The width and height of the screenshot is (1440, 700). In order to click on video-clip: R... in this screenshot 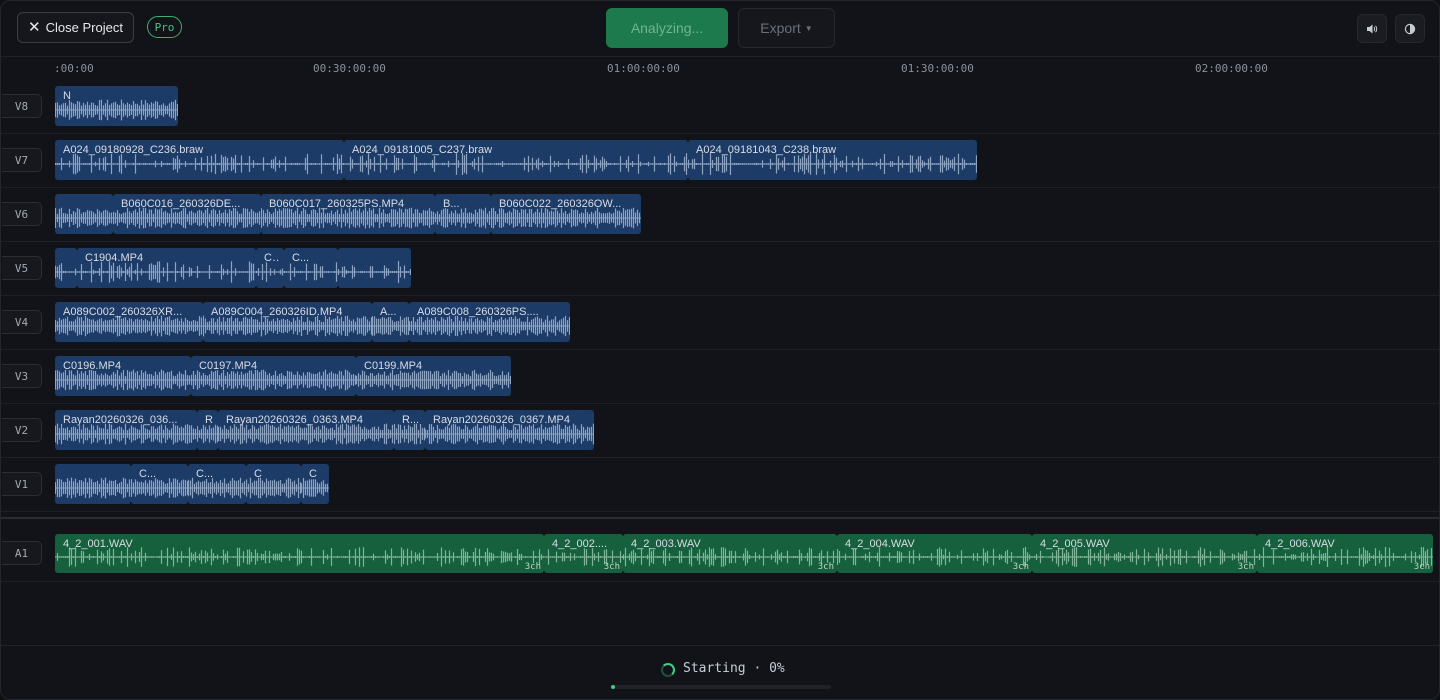, I will do `click(409, 430)`.